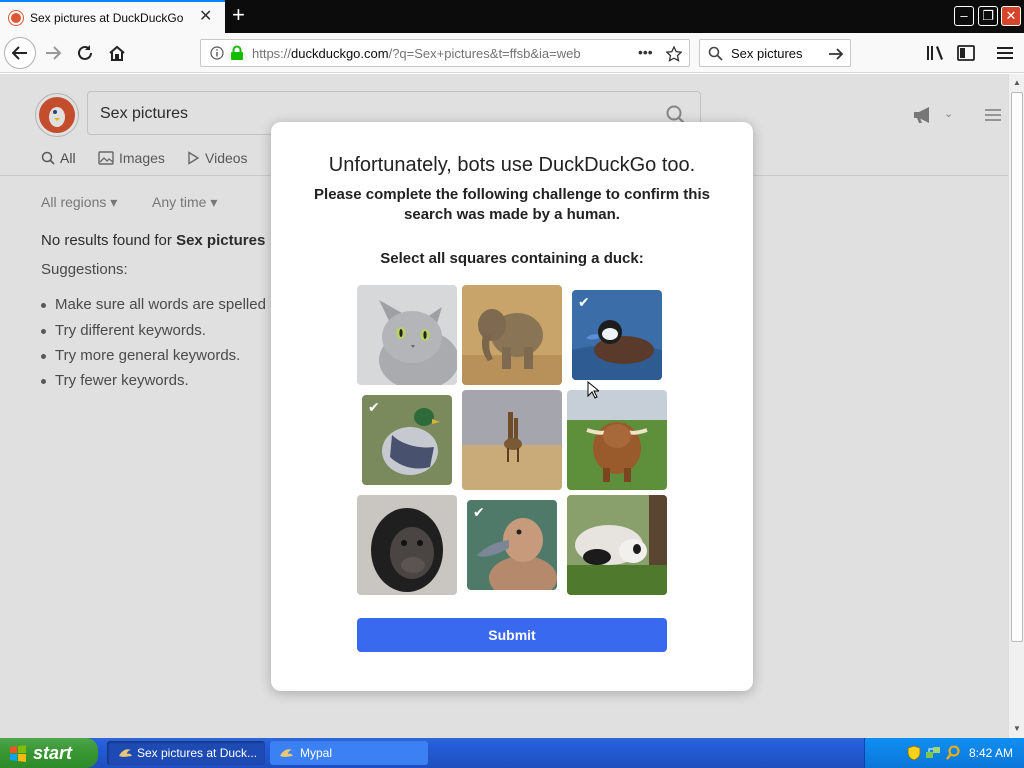 This screenshot has width=1024, height=768. I want to click on reload-button, so click(85, 53).